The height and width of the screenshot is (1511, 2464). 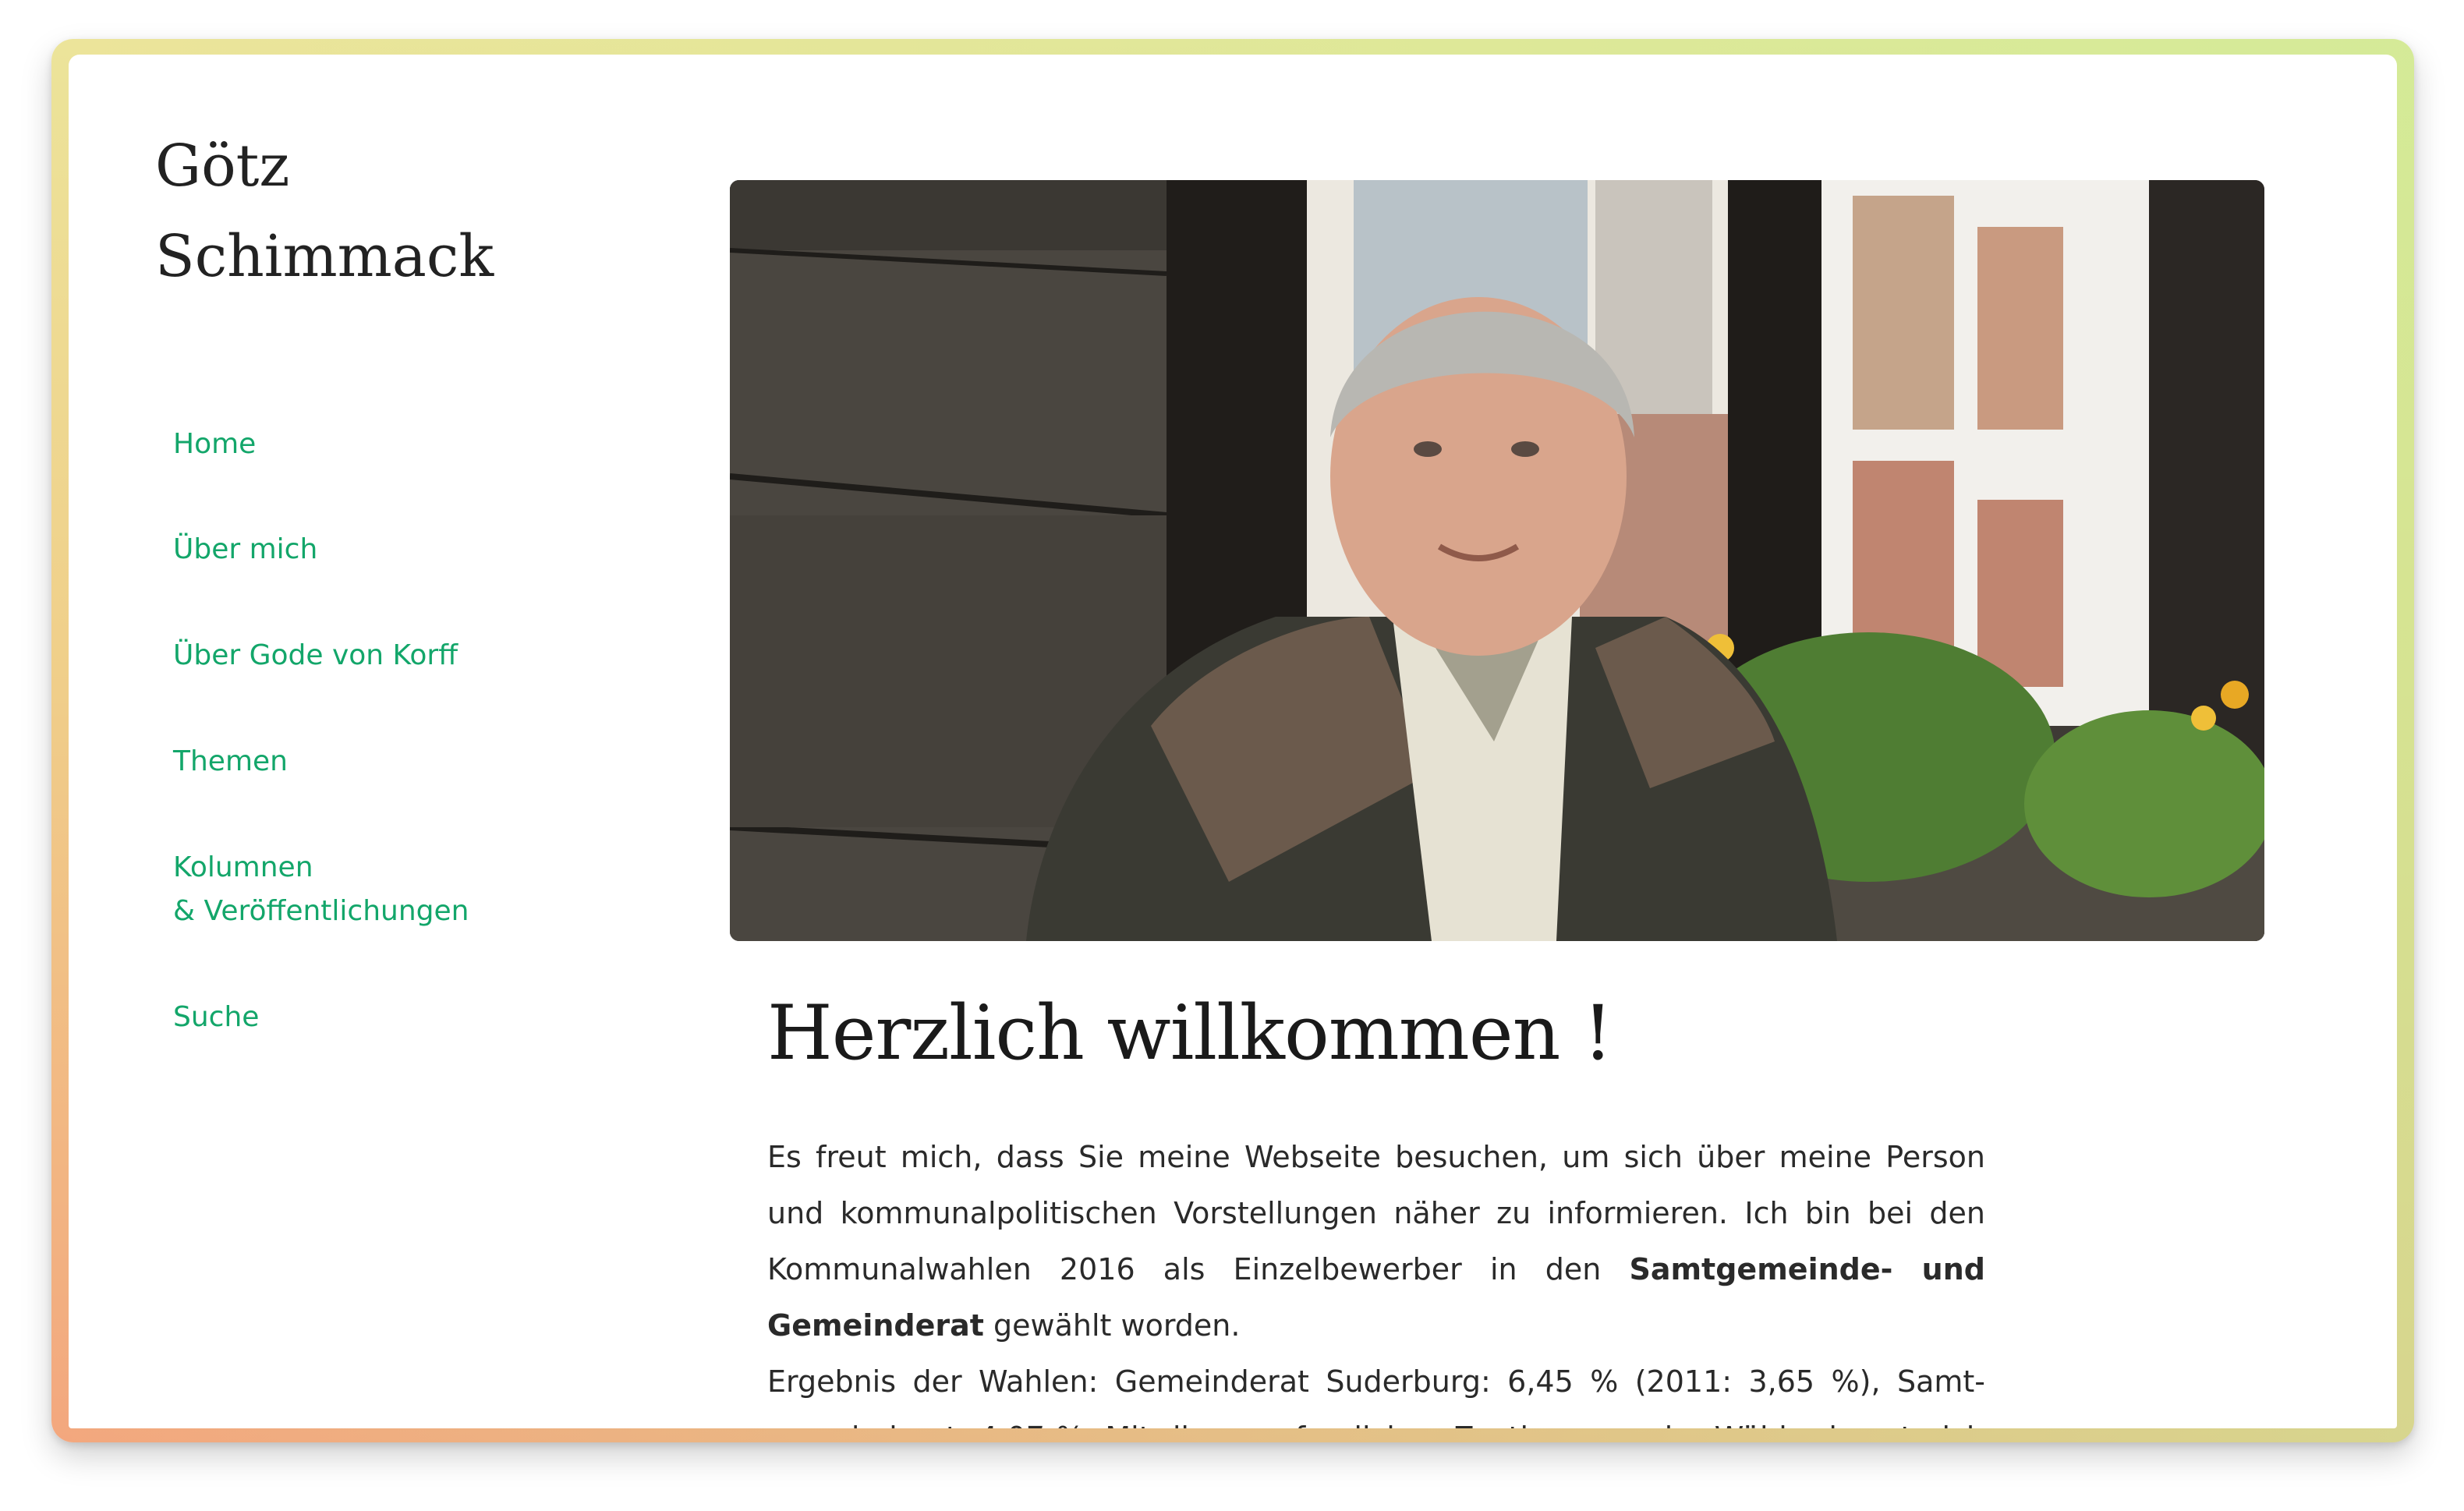 What do you see at coordinates (321, 890) in the screenshot?
I see `nav-item-kolumnen: Kolumnen & Veröffentlichungen` at bounding box center [321, 890].